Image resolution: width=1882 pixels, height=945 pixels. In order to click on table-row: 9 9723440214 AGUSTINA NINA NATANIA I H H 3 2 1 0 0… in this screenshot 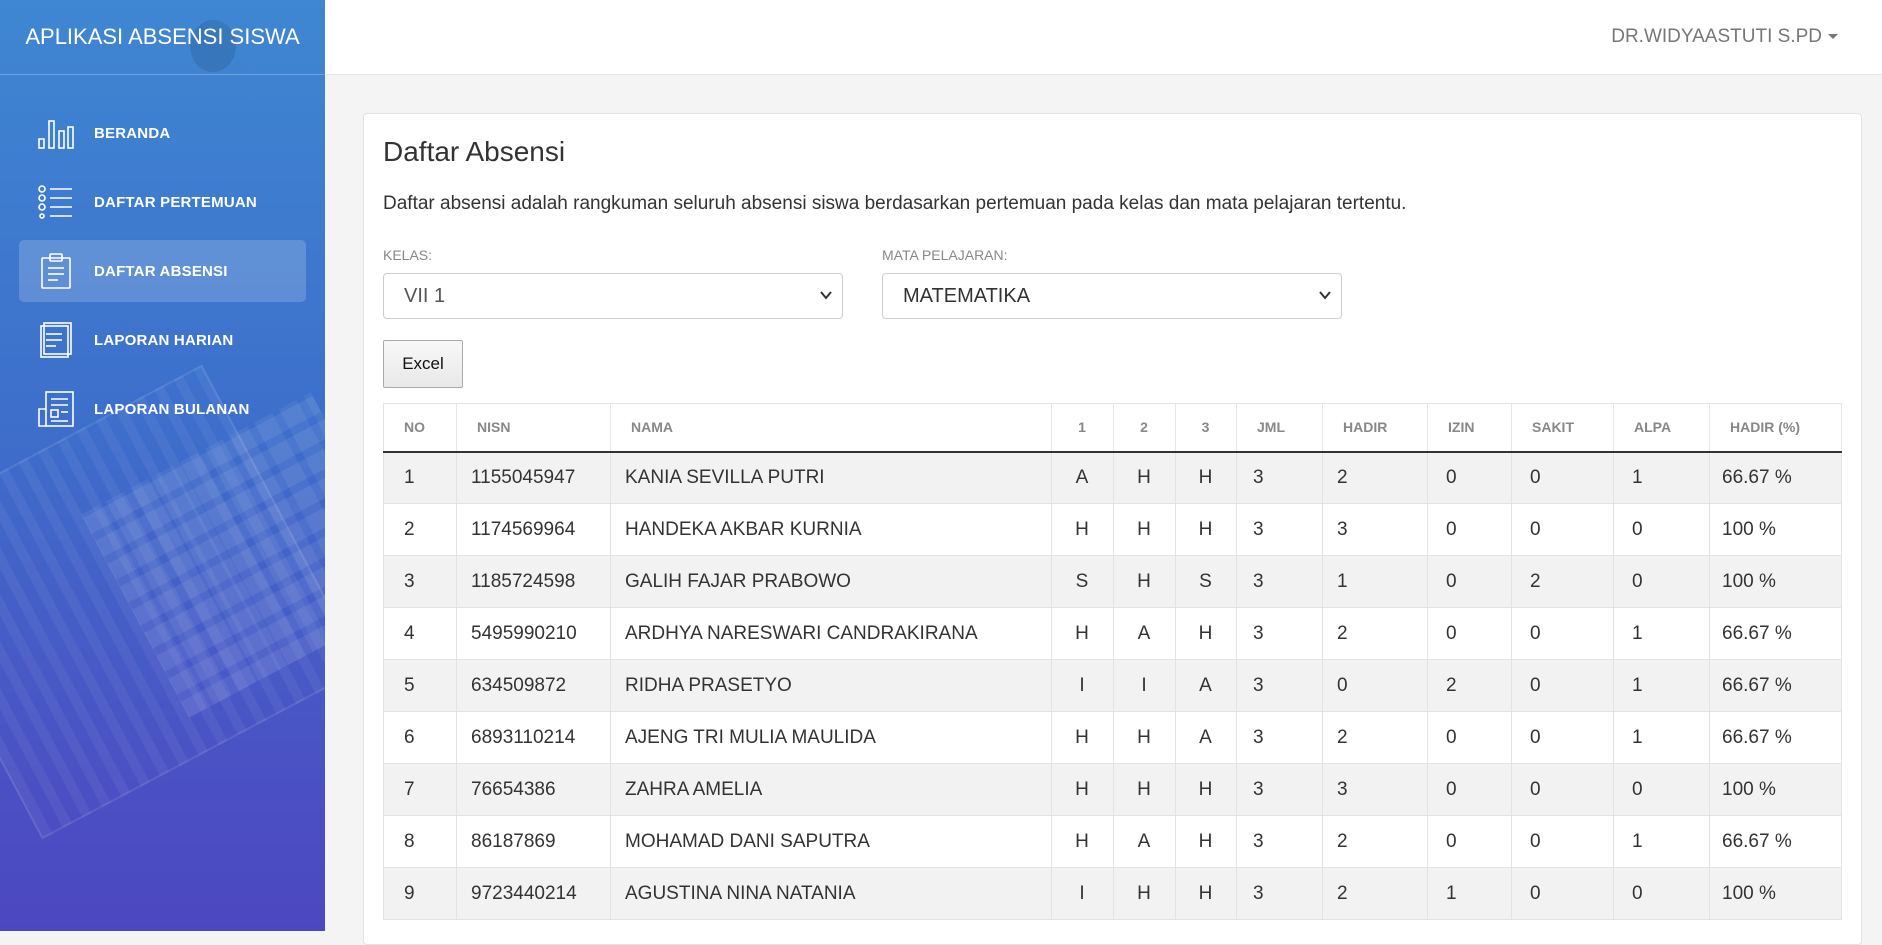, I will do `click(1112, 893)`.